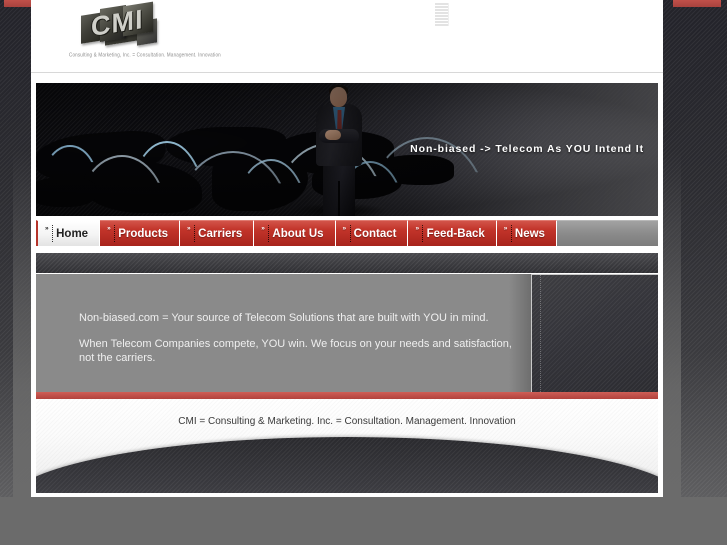 This screenshot has width=727, height=545. I want to click on nav-item-about-us: » About Us, so click(295, 233).